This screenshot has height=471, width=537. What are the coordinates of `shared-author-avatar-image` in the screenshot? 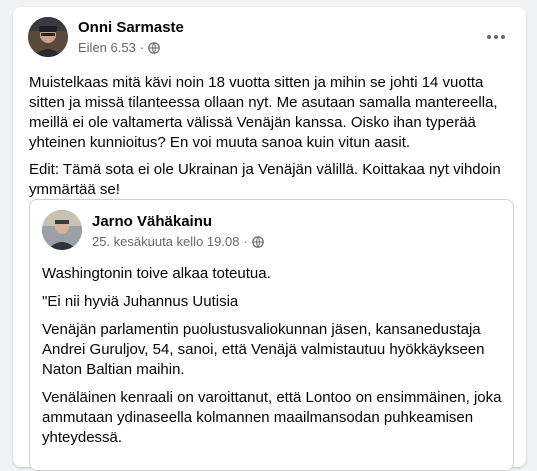 It's located at (62, 230).